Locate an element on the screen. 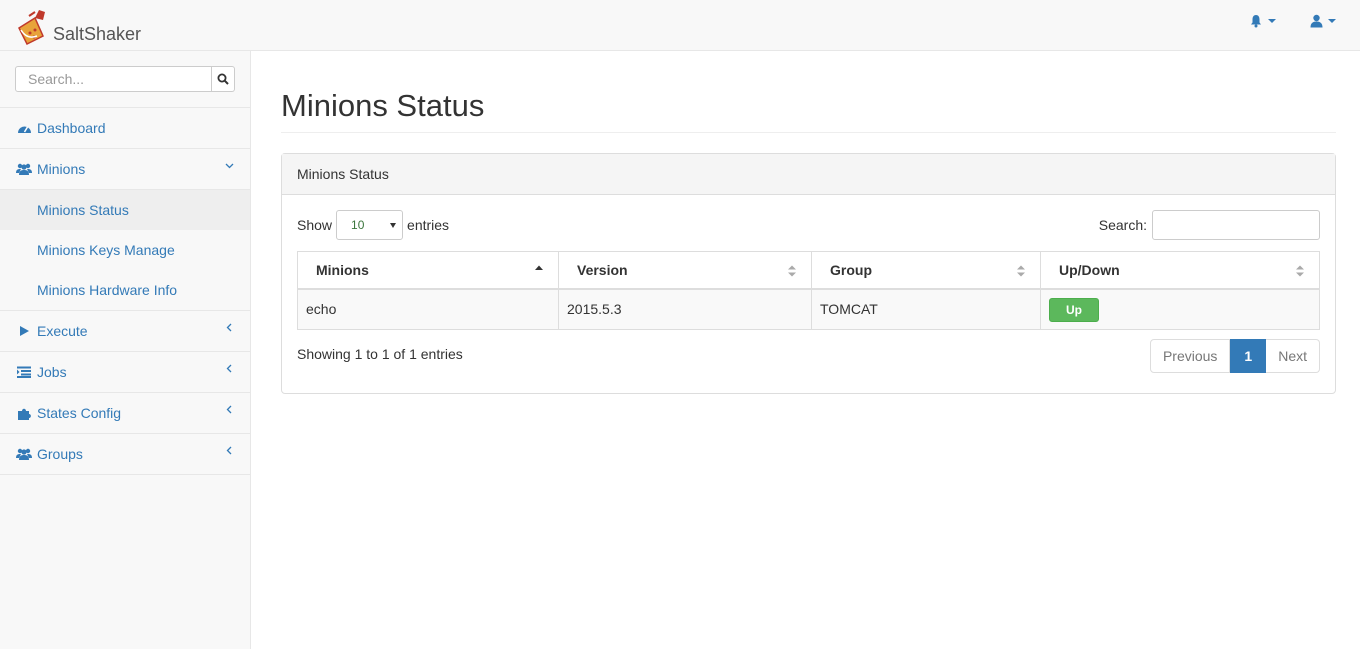 Image resolution: width=1360 pixels, height=649 pixels. brand: SaltShaker is located at coordinates (78, 26).